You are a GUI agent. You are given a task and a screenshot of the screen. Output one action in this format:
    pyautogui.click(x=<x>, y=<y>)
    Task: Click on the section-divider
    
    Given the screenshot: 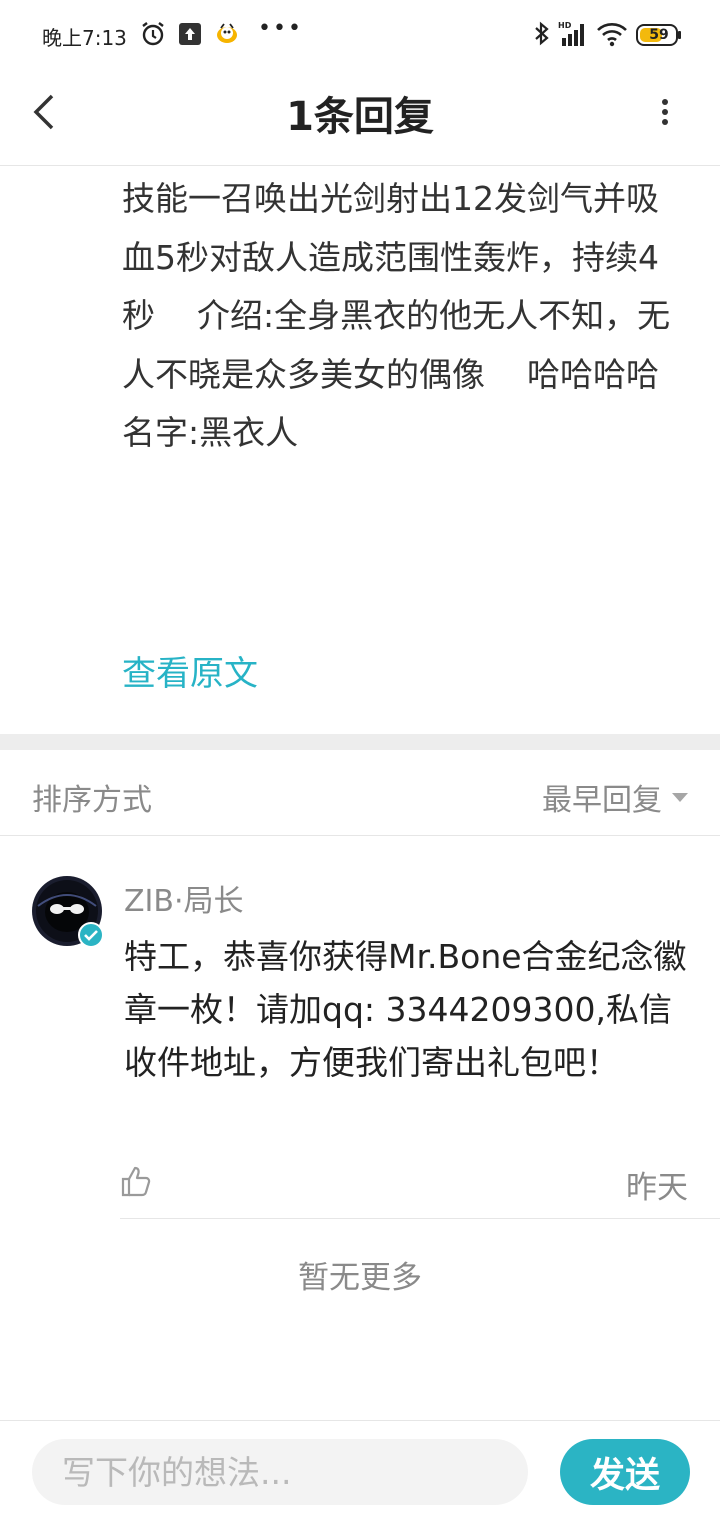 What is the action you would take?
    pyautogui.click(x=360, y=742)
    